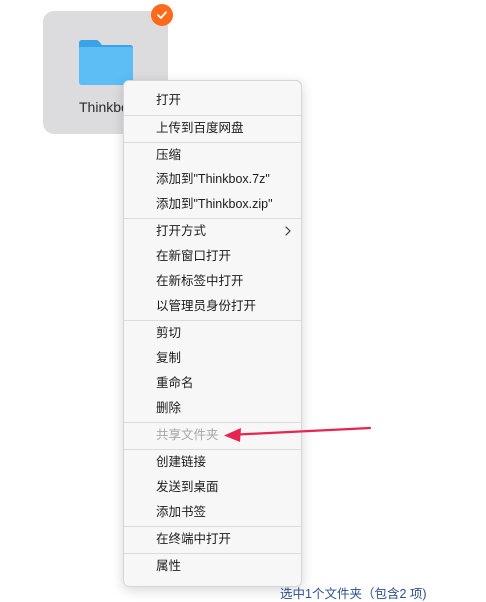 Image resolution: width=486 pixels, height=602 pixels. What do you see at coordinates (212, 462) in the screenshot?
I see `menu-item-create-link: 创建链接` at bounding box center [212, 462].